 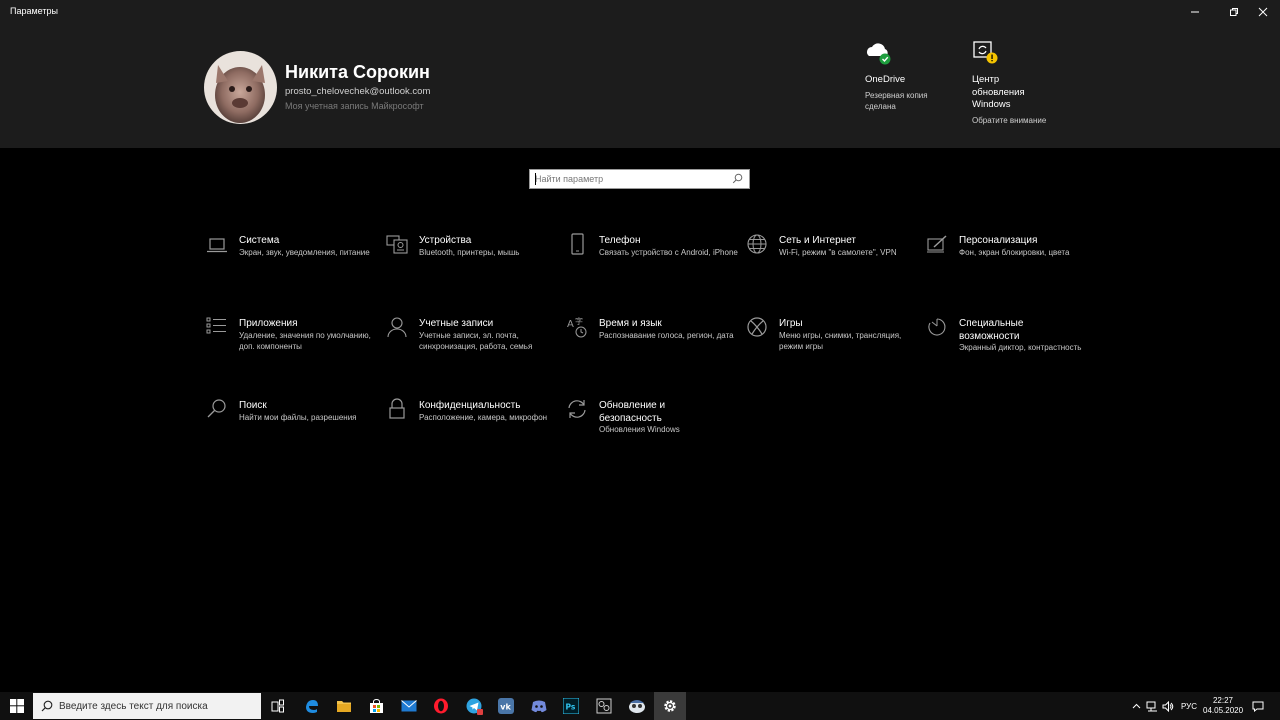 I want to click on task-view-button, so click(x=278, y=706).